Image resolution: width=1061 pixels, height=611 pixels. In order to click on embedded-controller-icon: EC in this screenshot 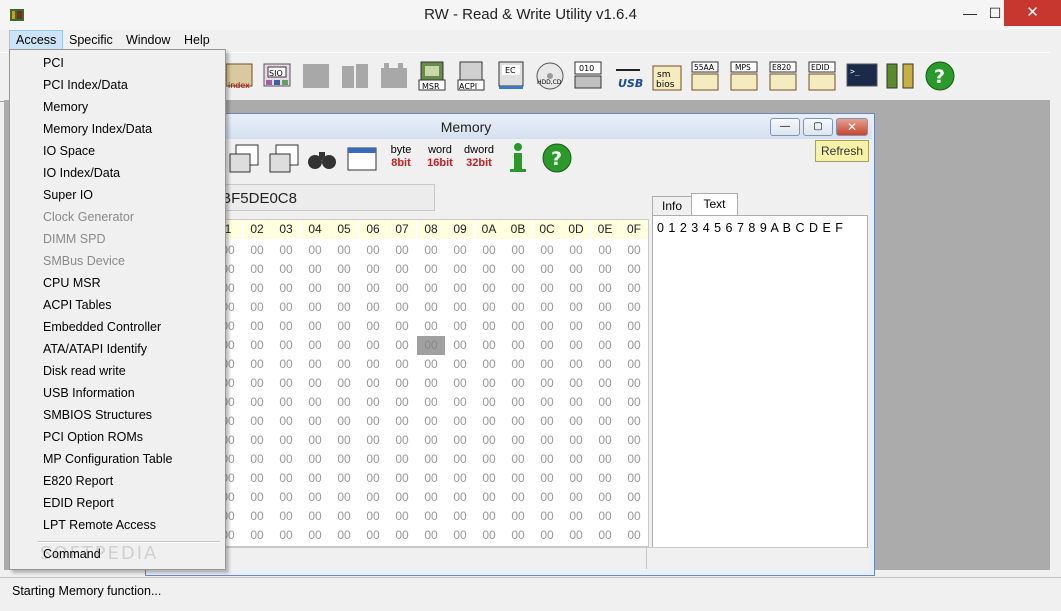, I will do `click(511, 75)`.